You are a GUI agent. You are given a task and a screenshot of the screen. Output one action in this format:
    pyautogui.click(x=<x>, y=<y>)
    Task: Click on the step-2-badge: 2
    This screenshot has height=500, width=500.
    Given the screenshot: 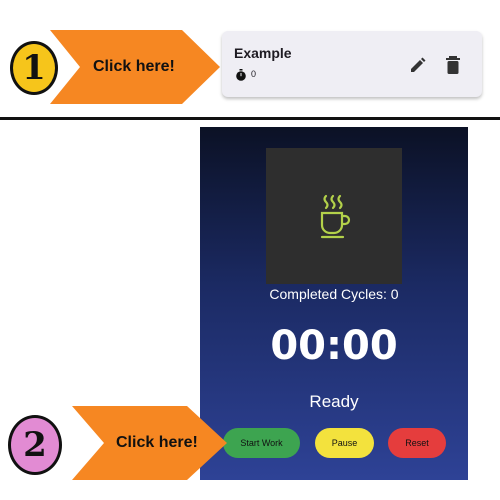 What is the action you would take?
    pyautogui.click(x=35, y=445)
    